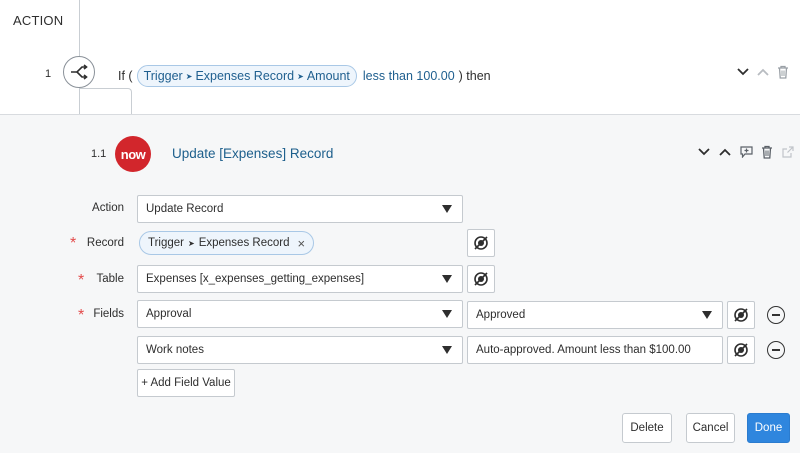 This screenshot has width=800, height=453. I want to click on field-value: Auto-approved. Amount less than $100.00, so click(583, 350).